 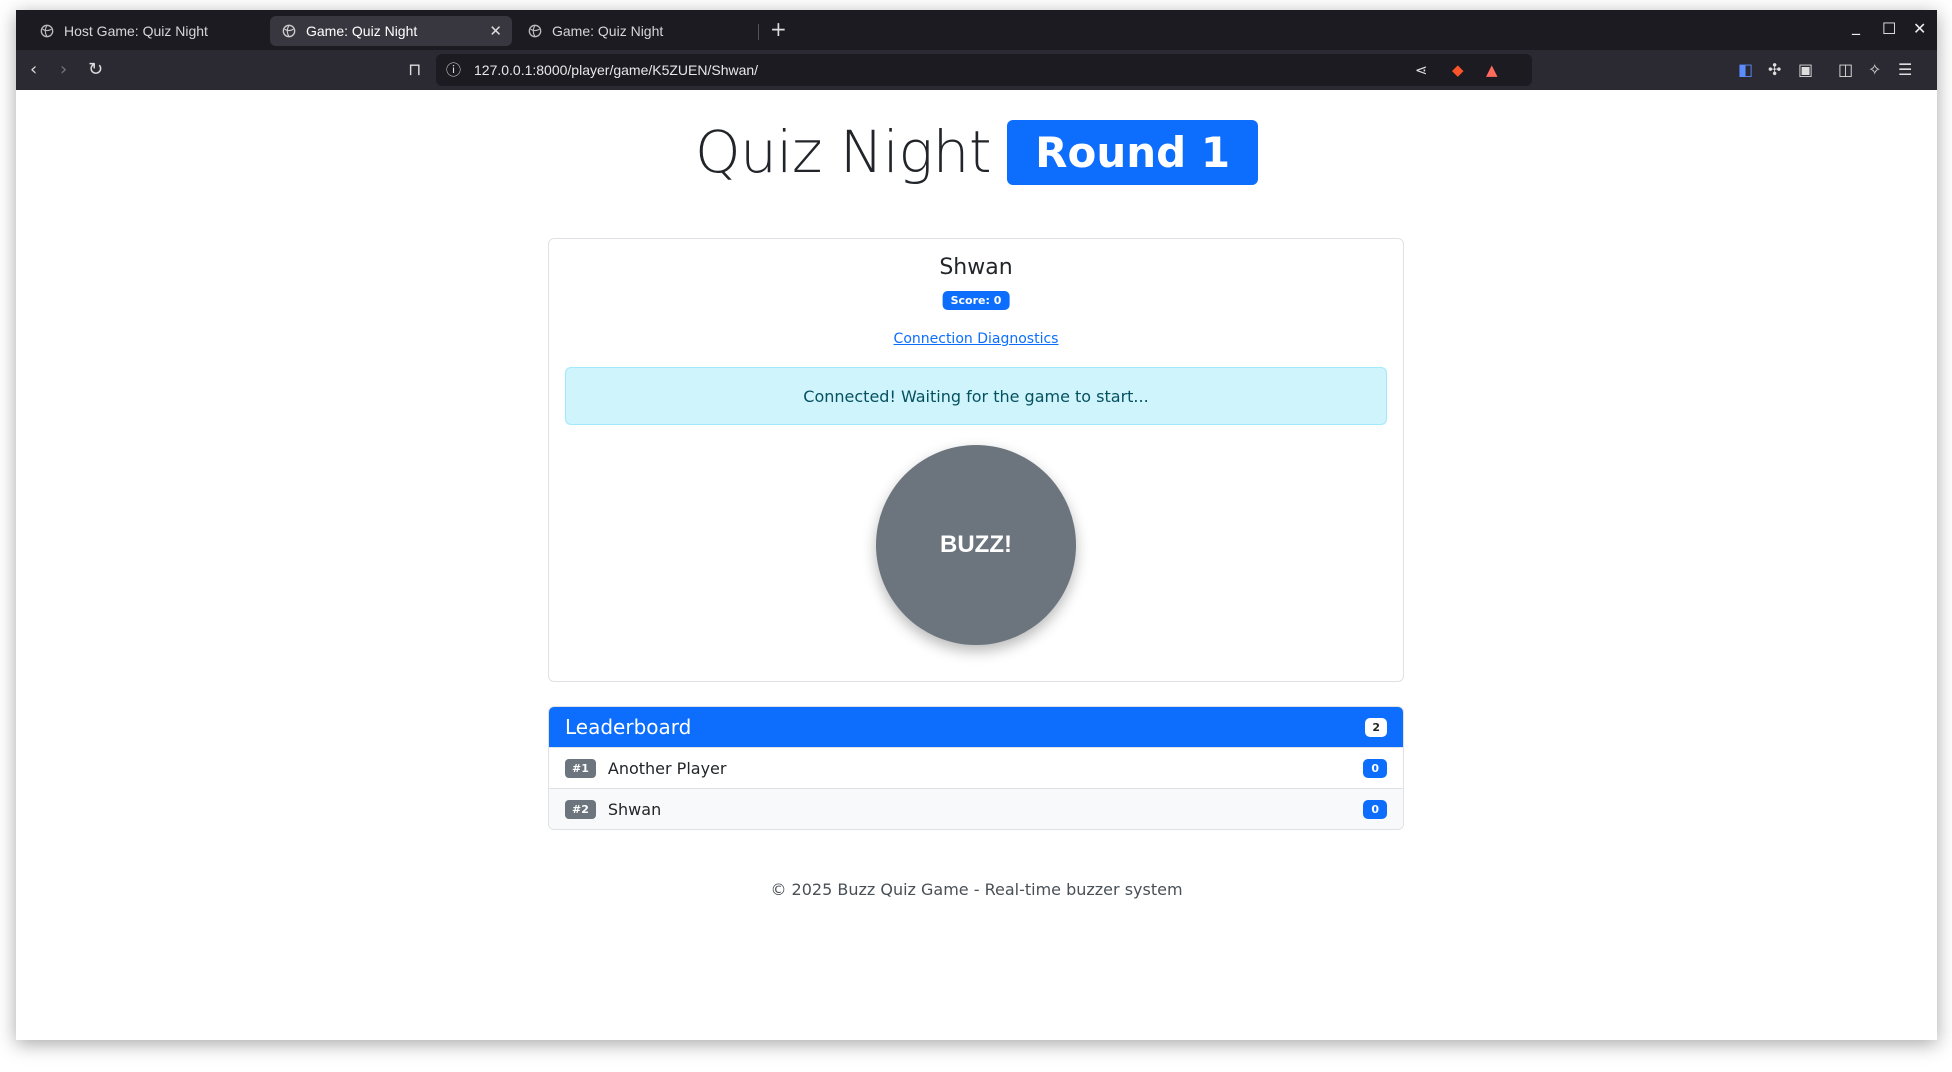 What do you see at coordinates (414, 70) in the screenshot?
I see `bookmark-icon: ⊓` at bounding box center [414, 70].